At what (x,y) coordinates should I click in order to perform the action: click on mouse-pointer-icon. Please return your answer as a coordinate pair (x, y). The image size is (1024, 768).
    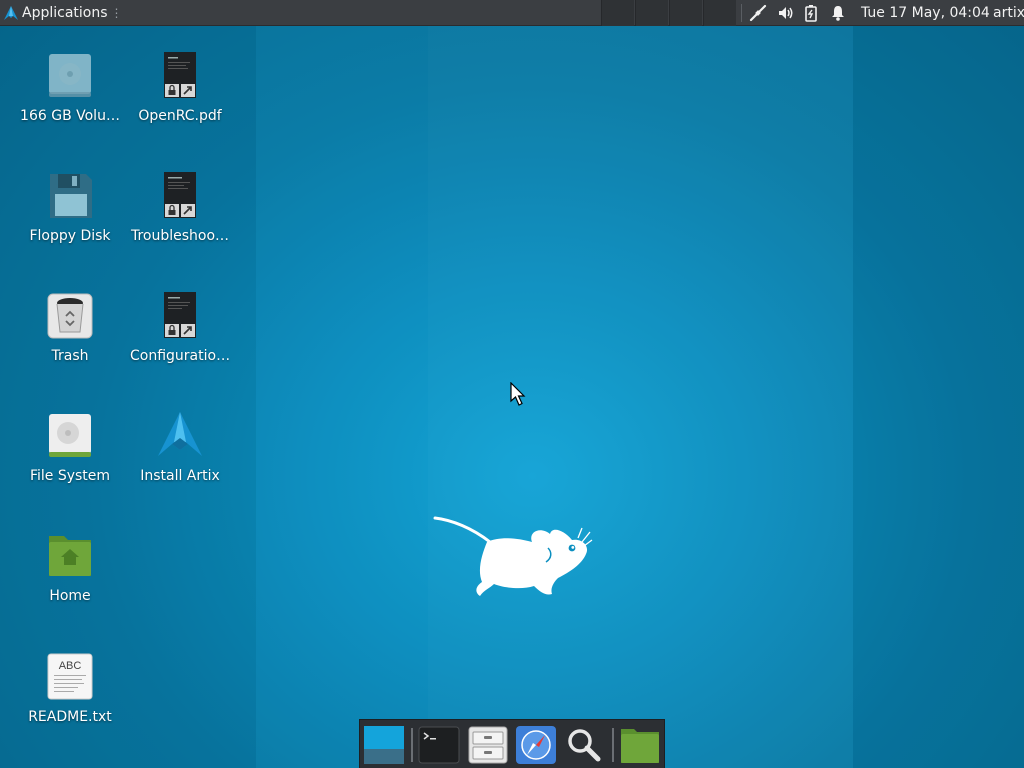
    Looking at the image, I should click on (518, 394).